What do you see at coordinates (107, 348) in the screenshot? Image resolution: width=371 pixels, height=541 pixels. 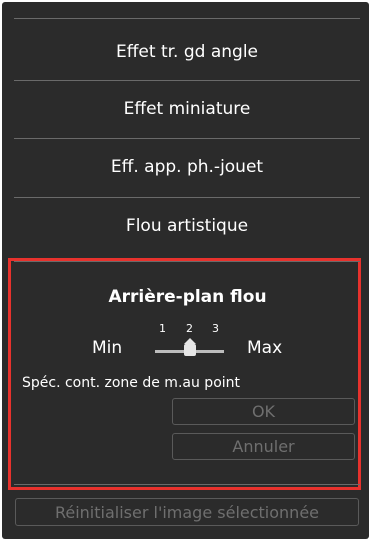 I see `slider-min-label: Min` at bounding box center [107, 348].